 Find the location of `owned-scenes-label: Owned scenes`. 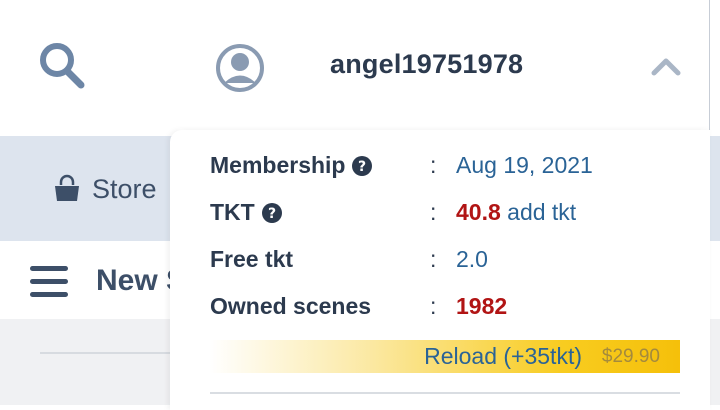

owned-scenes-label: Owned scenes is located at coordinates (291, 306).